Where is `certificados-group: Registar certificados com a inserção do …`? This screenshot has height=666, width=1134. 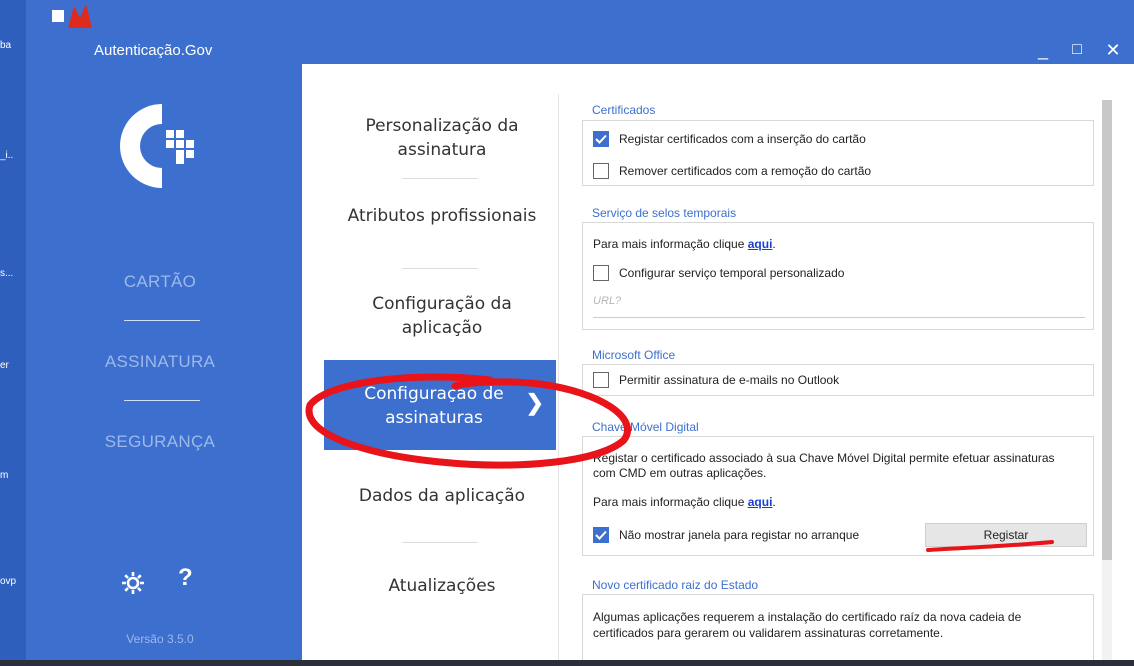
certificados-group: Registar certificados com a inserção do … is located at coordinates (838, 153).